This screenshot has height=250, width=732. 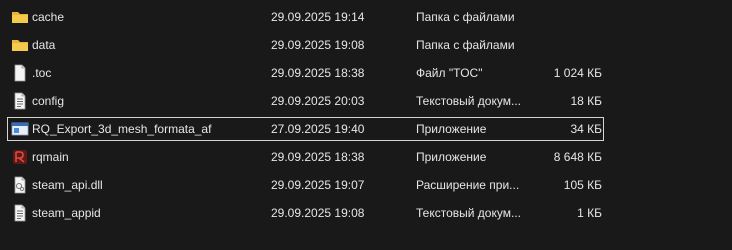 What do you see at coordinates (449, 73) in the screenshot?
I see `file-type: Файл "TOC"` at bounding box center [449, 73].